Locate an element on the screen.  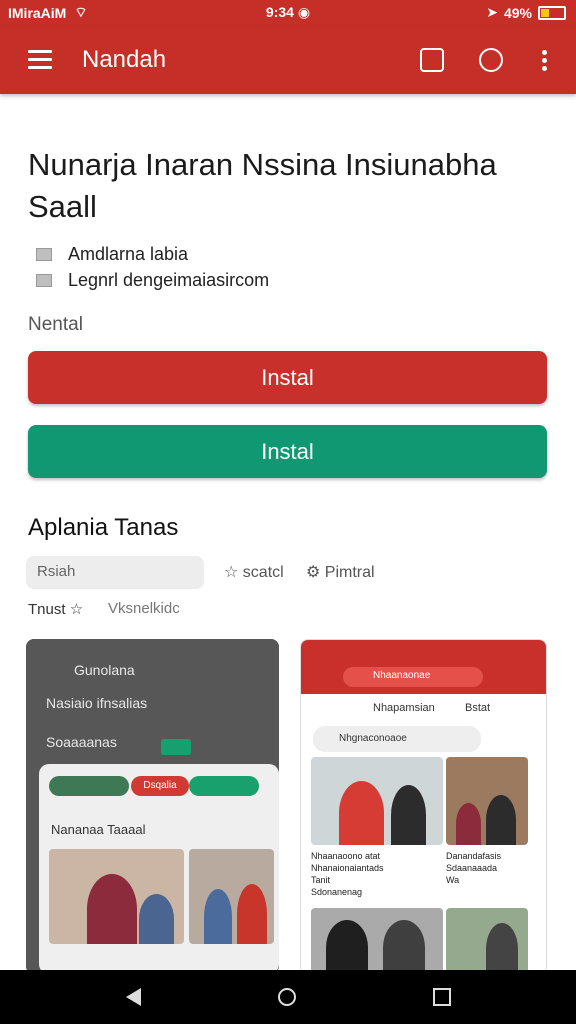
screenshot-right-search: Nhaanaonae is located at coordinates (413, 677).